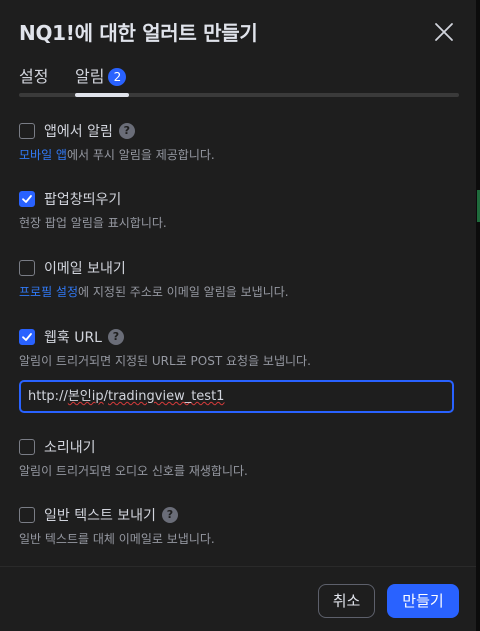  Describe the element at coordinates (140, 155) in the screenshot. I see `app-notification-desc-text: 에서 푸시 알림을 제공합니다.` at that location.